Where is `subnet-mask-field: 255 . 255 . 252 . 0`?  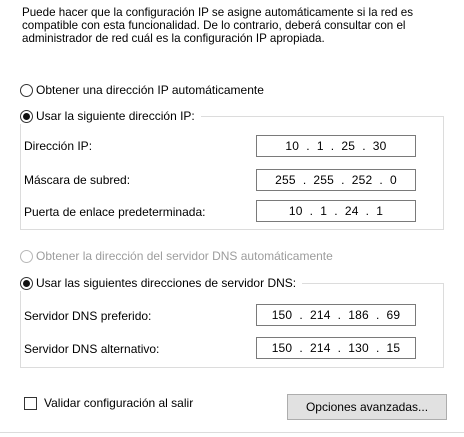
subnet-mask-field: 255 . 255 . 252 . 0 is located at coordinates (336, 180).